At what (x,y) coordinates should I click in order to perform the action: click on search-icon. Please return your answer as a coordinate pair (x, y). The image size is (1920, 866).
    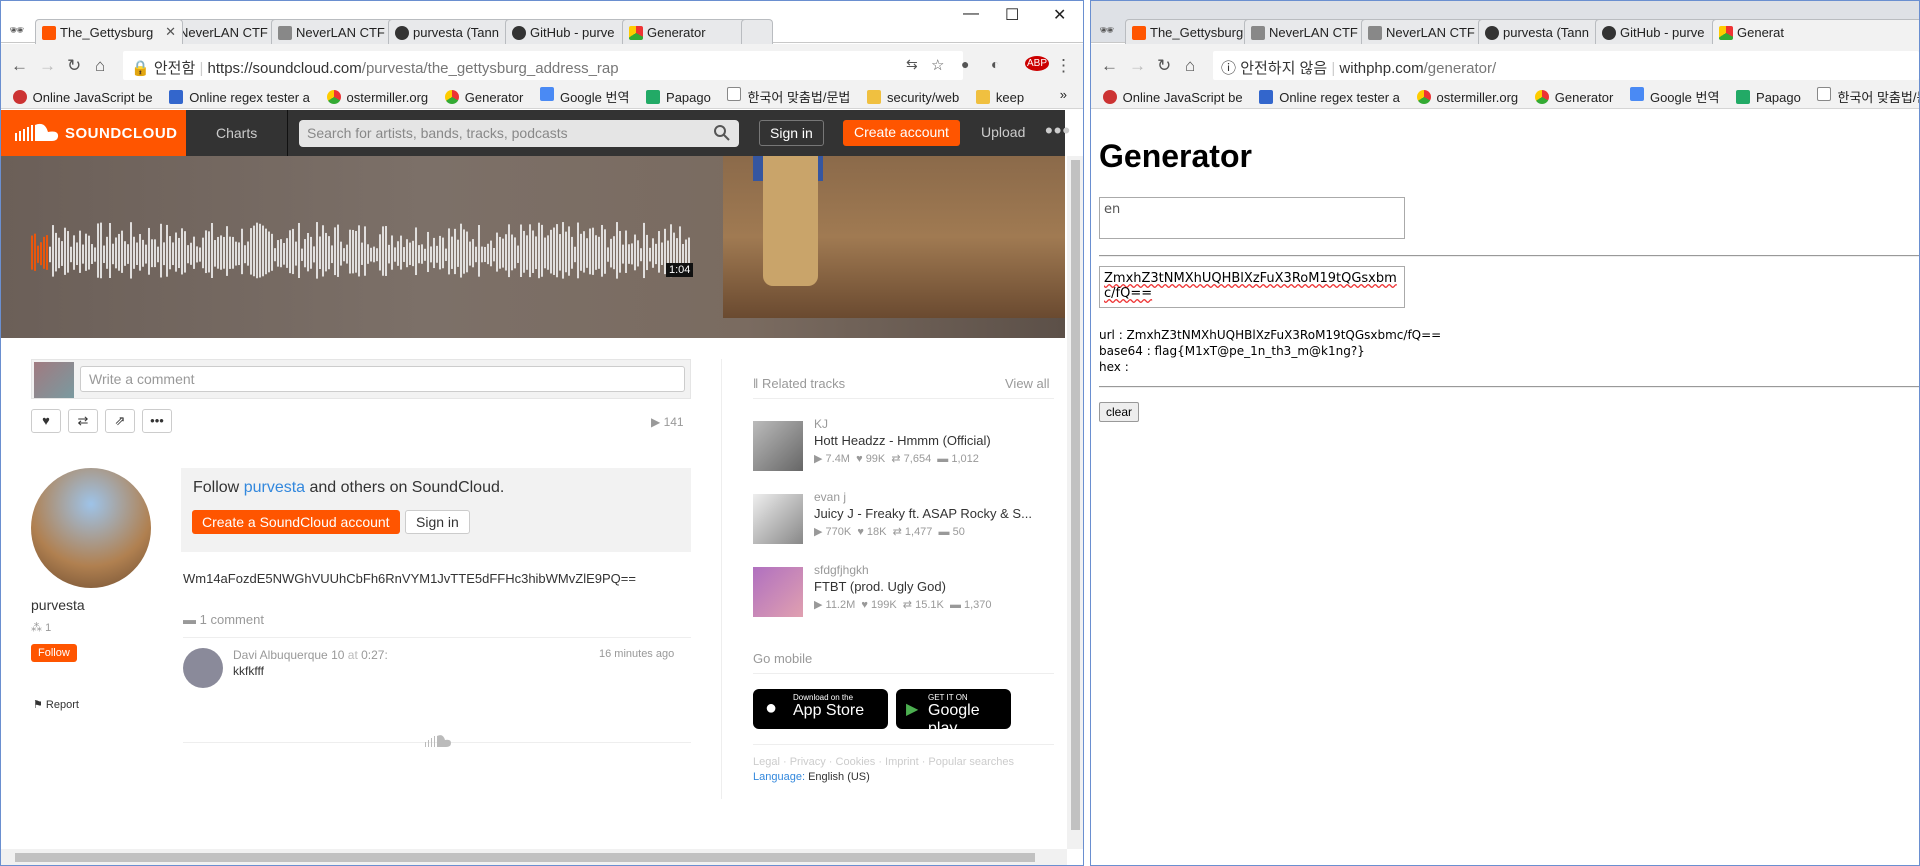
    Looking at the image, I should click on (722, 133).